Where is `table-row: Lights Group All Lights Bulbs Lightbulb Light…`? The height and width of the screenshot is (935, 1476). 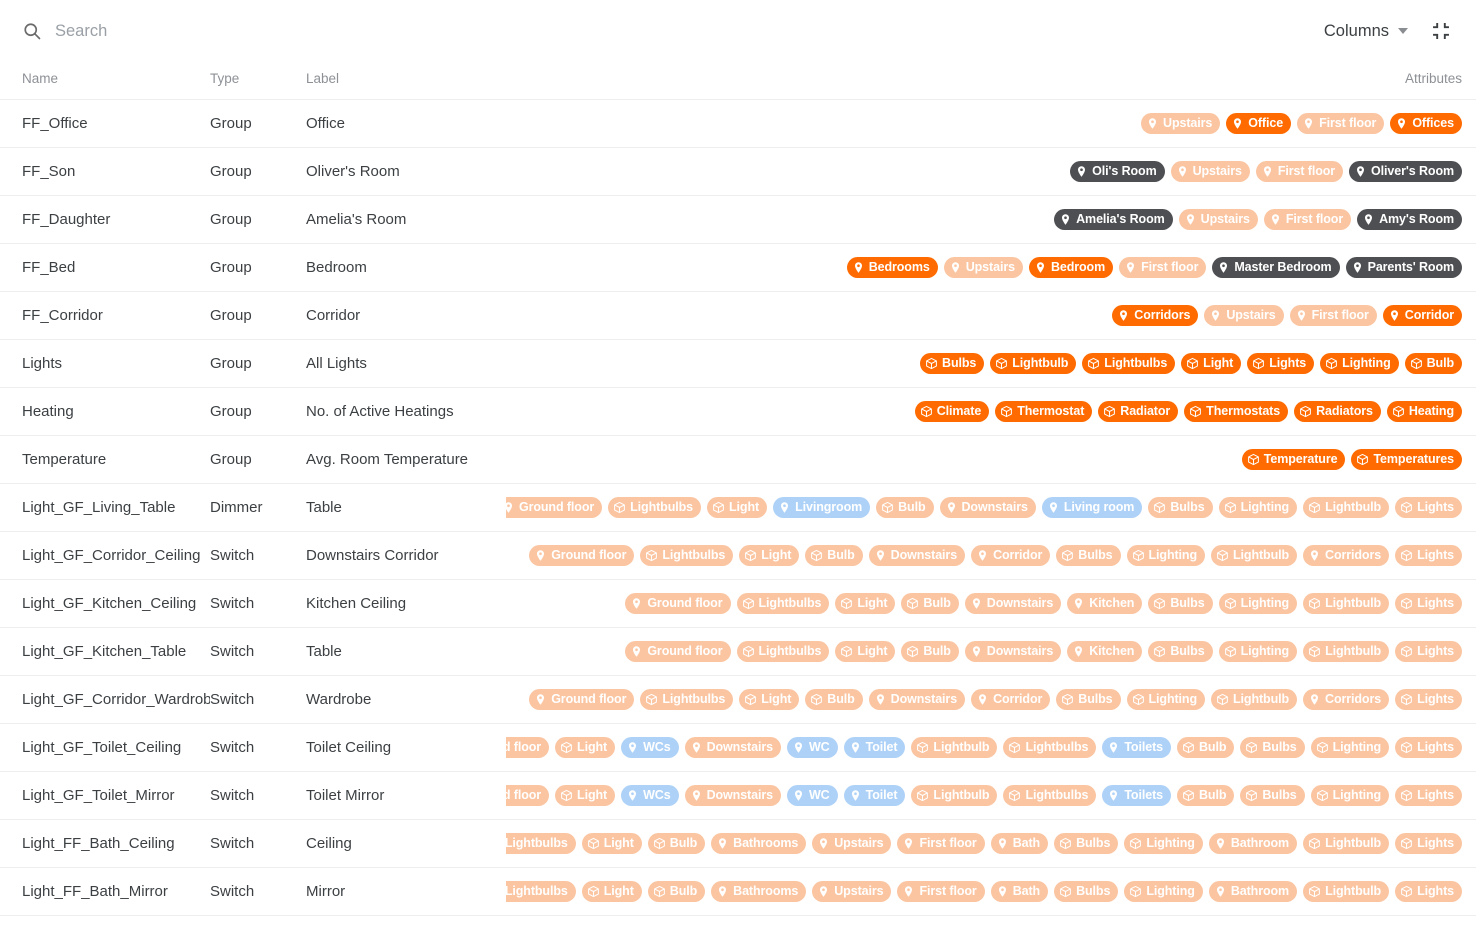 table-row: Lights Group All Lights Bulbs Lightbulb Light… is located at coordinates (738, 363).